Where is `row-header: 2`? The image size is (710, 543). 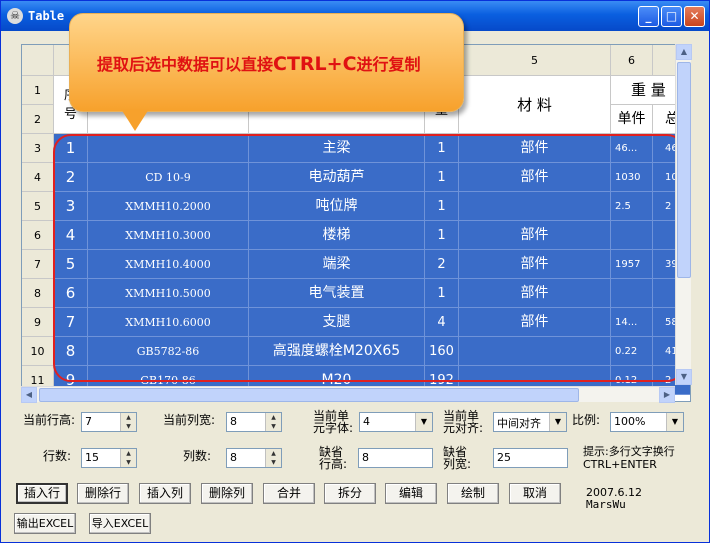 row-header: 2 is located at coordinates (38, 119).